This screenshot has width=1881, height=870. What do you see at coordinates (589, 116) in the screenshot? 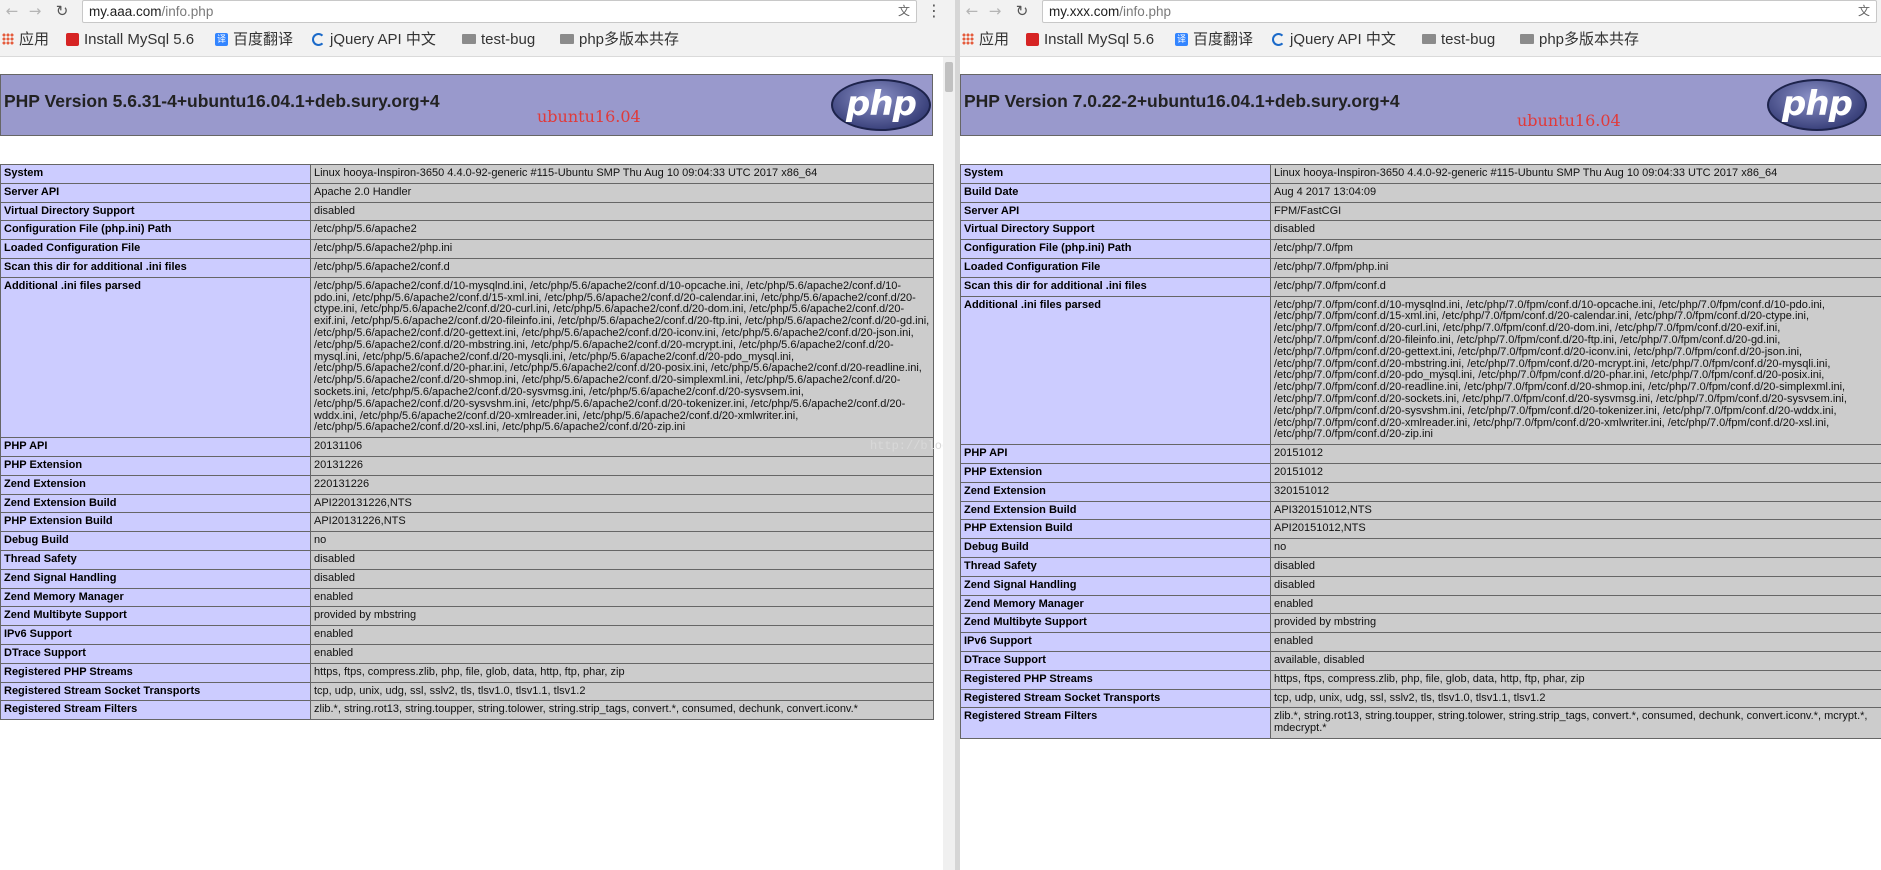
I see `annotation-note: ubuntu16.04` at bounding box center [589, 116].